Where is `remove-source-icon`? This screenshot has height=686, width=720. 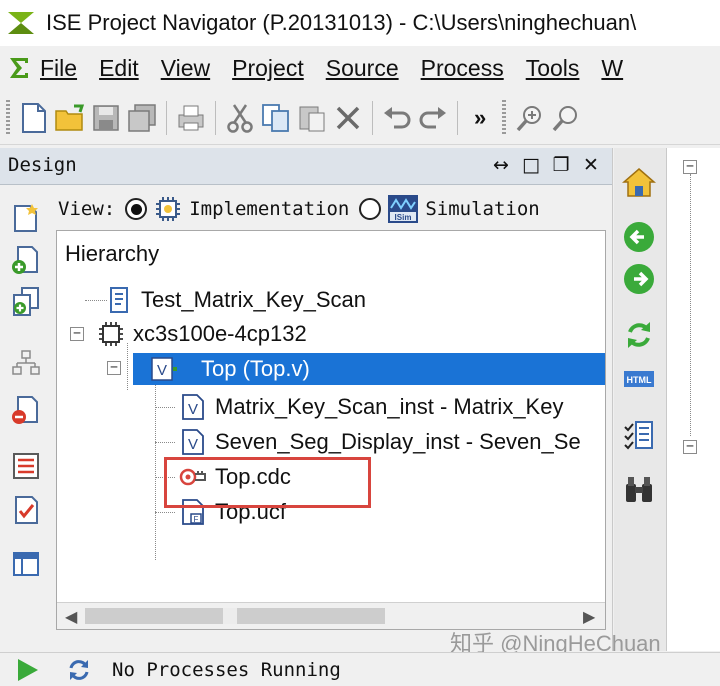
remove-source-icon is located at coordinates (26, 410).